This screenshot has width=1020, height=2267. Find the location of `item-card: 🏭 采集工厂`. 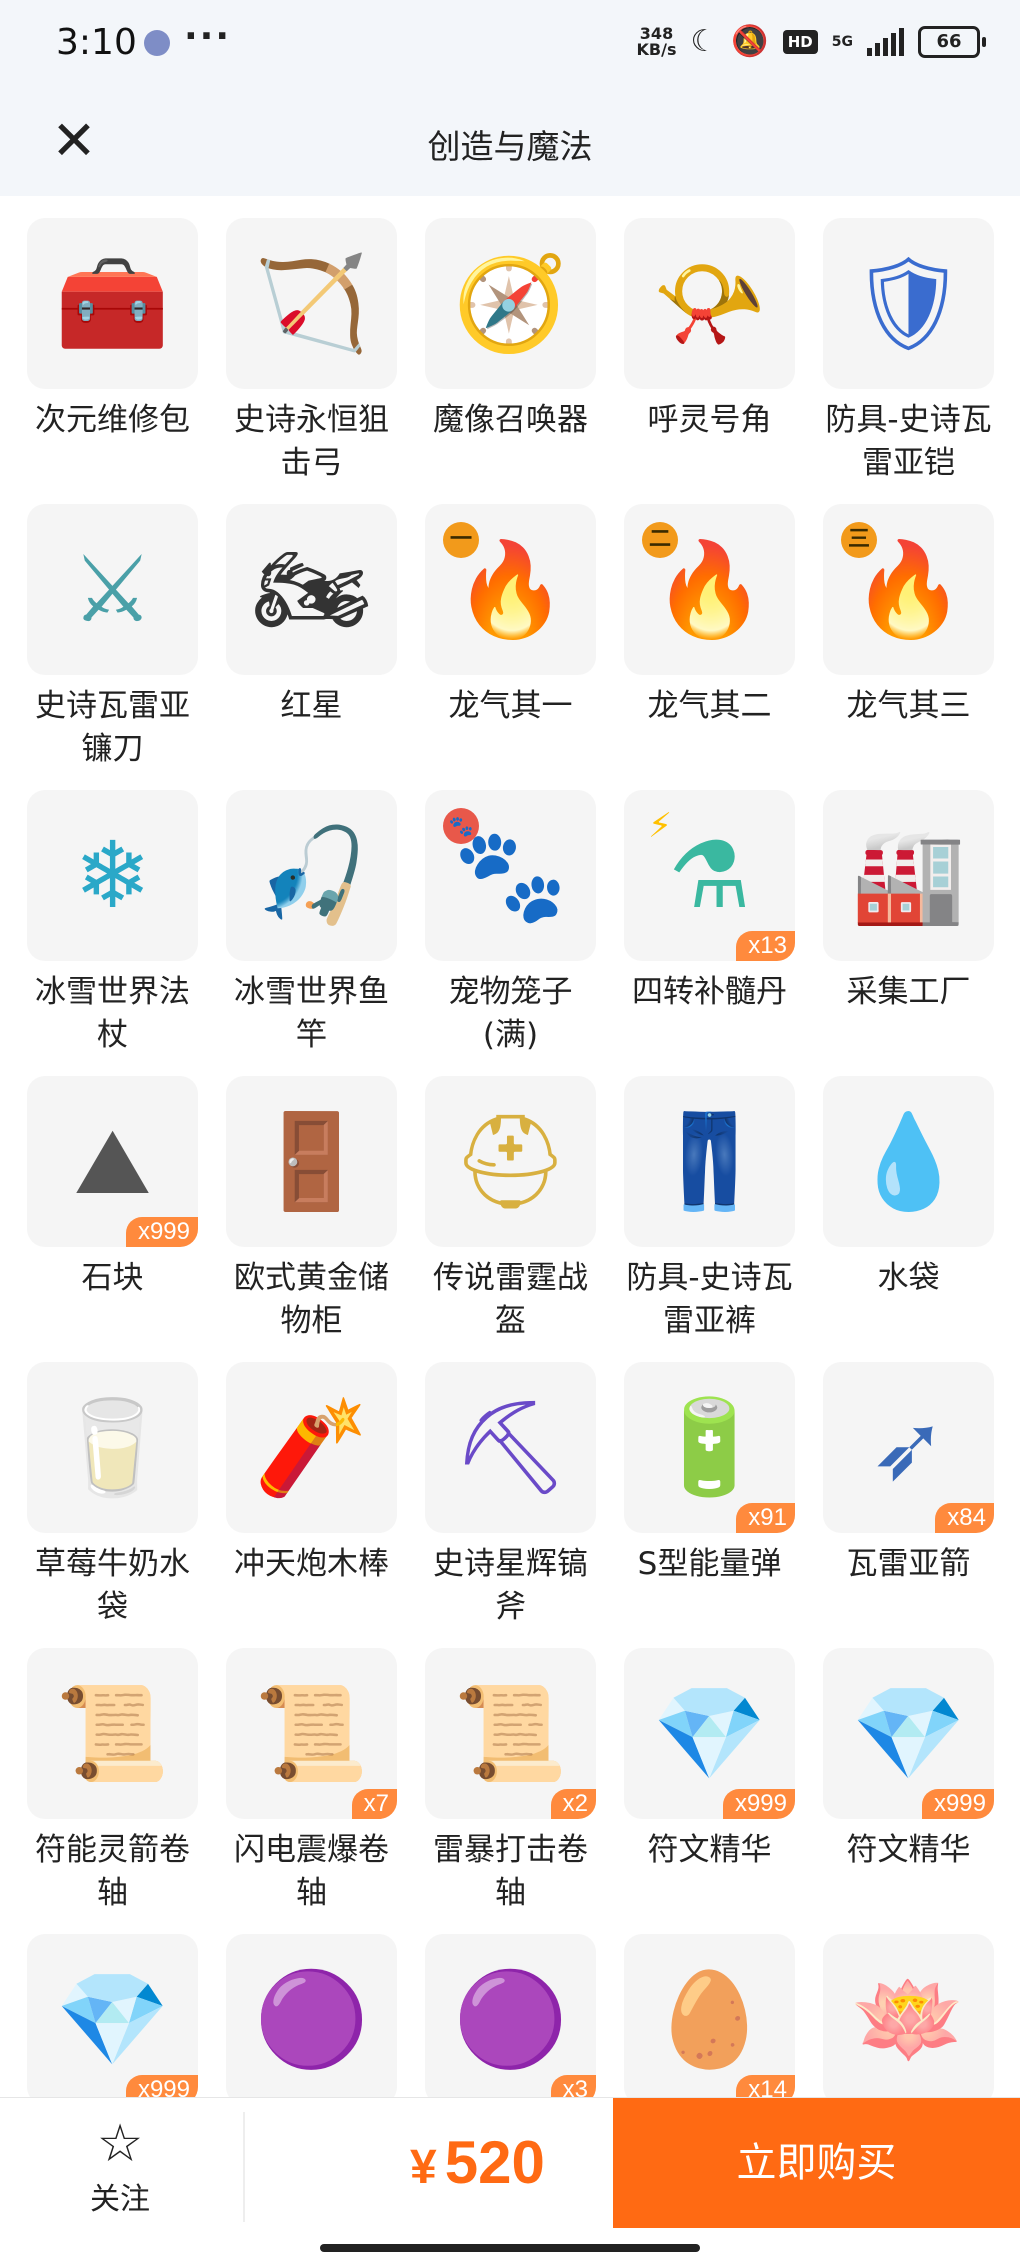

item-card: 🏭 采集工厂 is located at coordinates (908, 908).